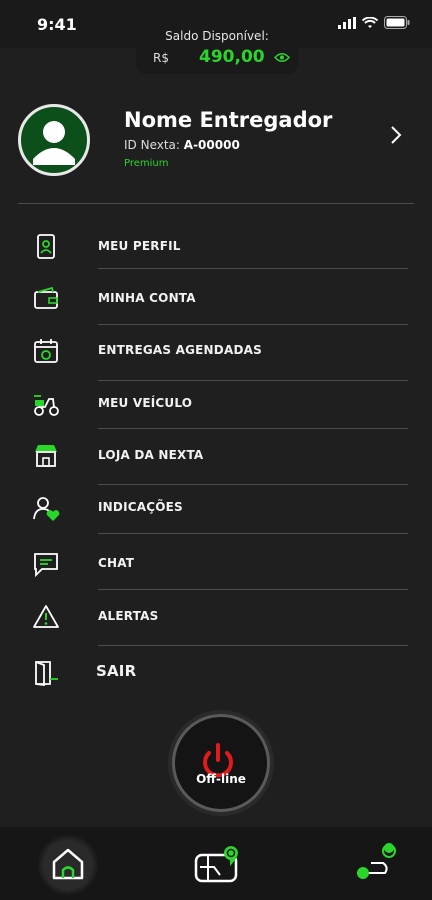  I want to click on menu-label-account: MINHA CONTA, so click(147, 298).